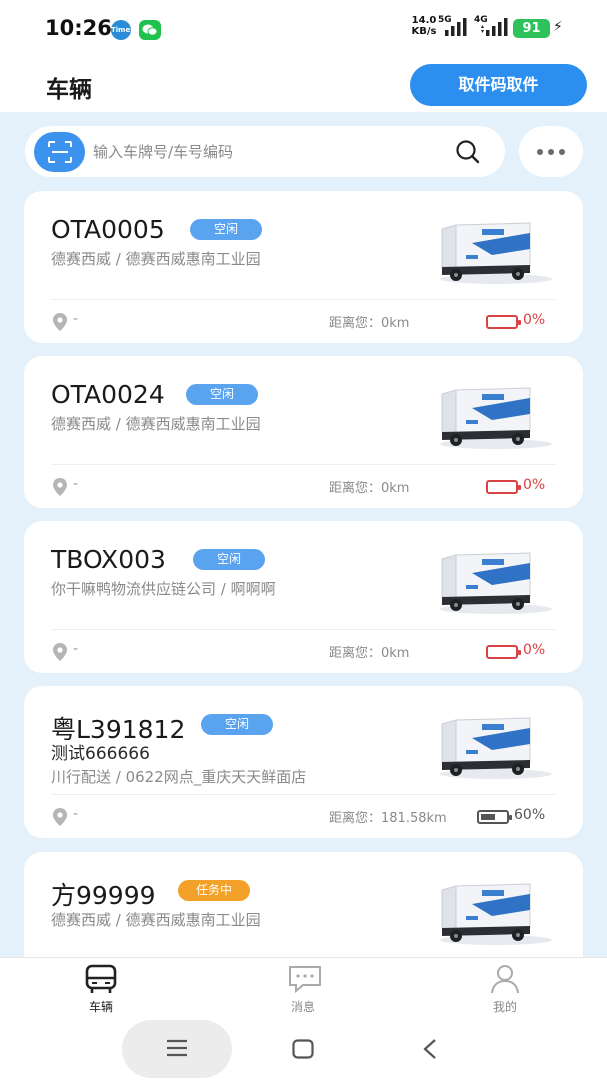 The image size is (607, 1080). Describe the element at coordinates (103, 895) in the screenshot. I see `vehicle-plate: 方99999` at that location.